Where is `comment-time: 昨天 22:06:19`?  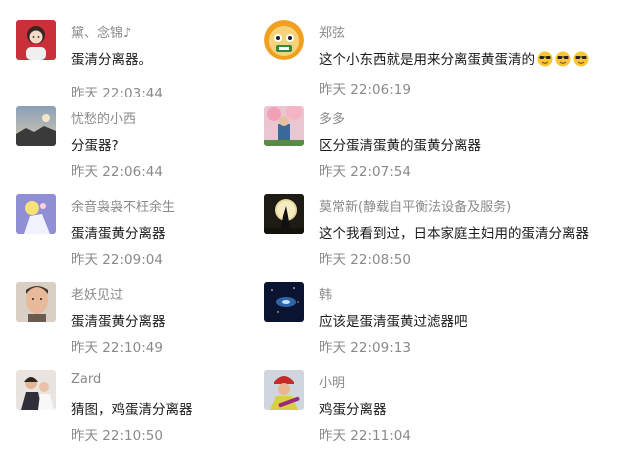
comment-time: 昨天 22:06:19 is located at coordinates (365, 90).